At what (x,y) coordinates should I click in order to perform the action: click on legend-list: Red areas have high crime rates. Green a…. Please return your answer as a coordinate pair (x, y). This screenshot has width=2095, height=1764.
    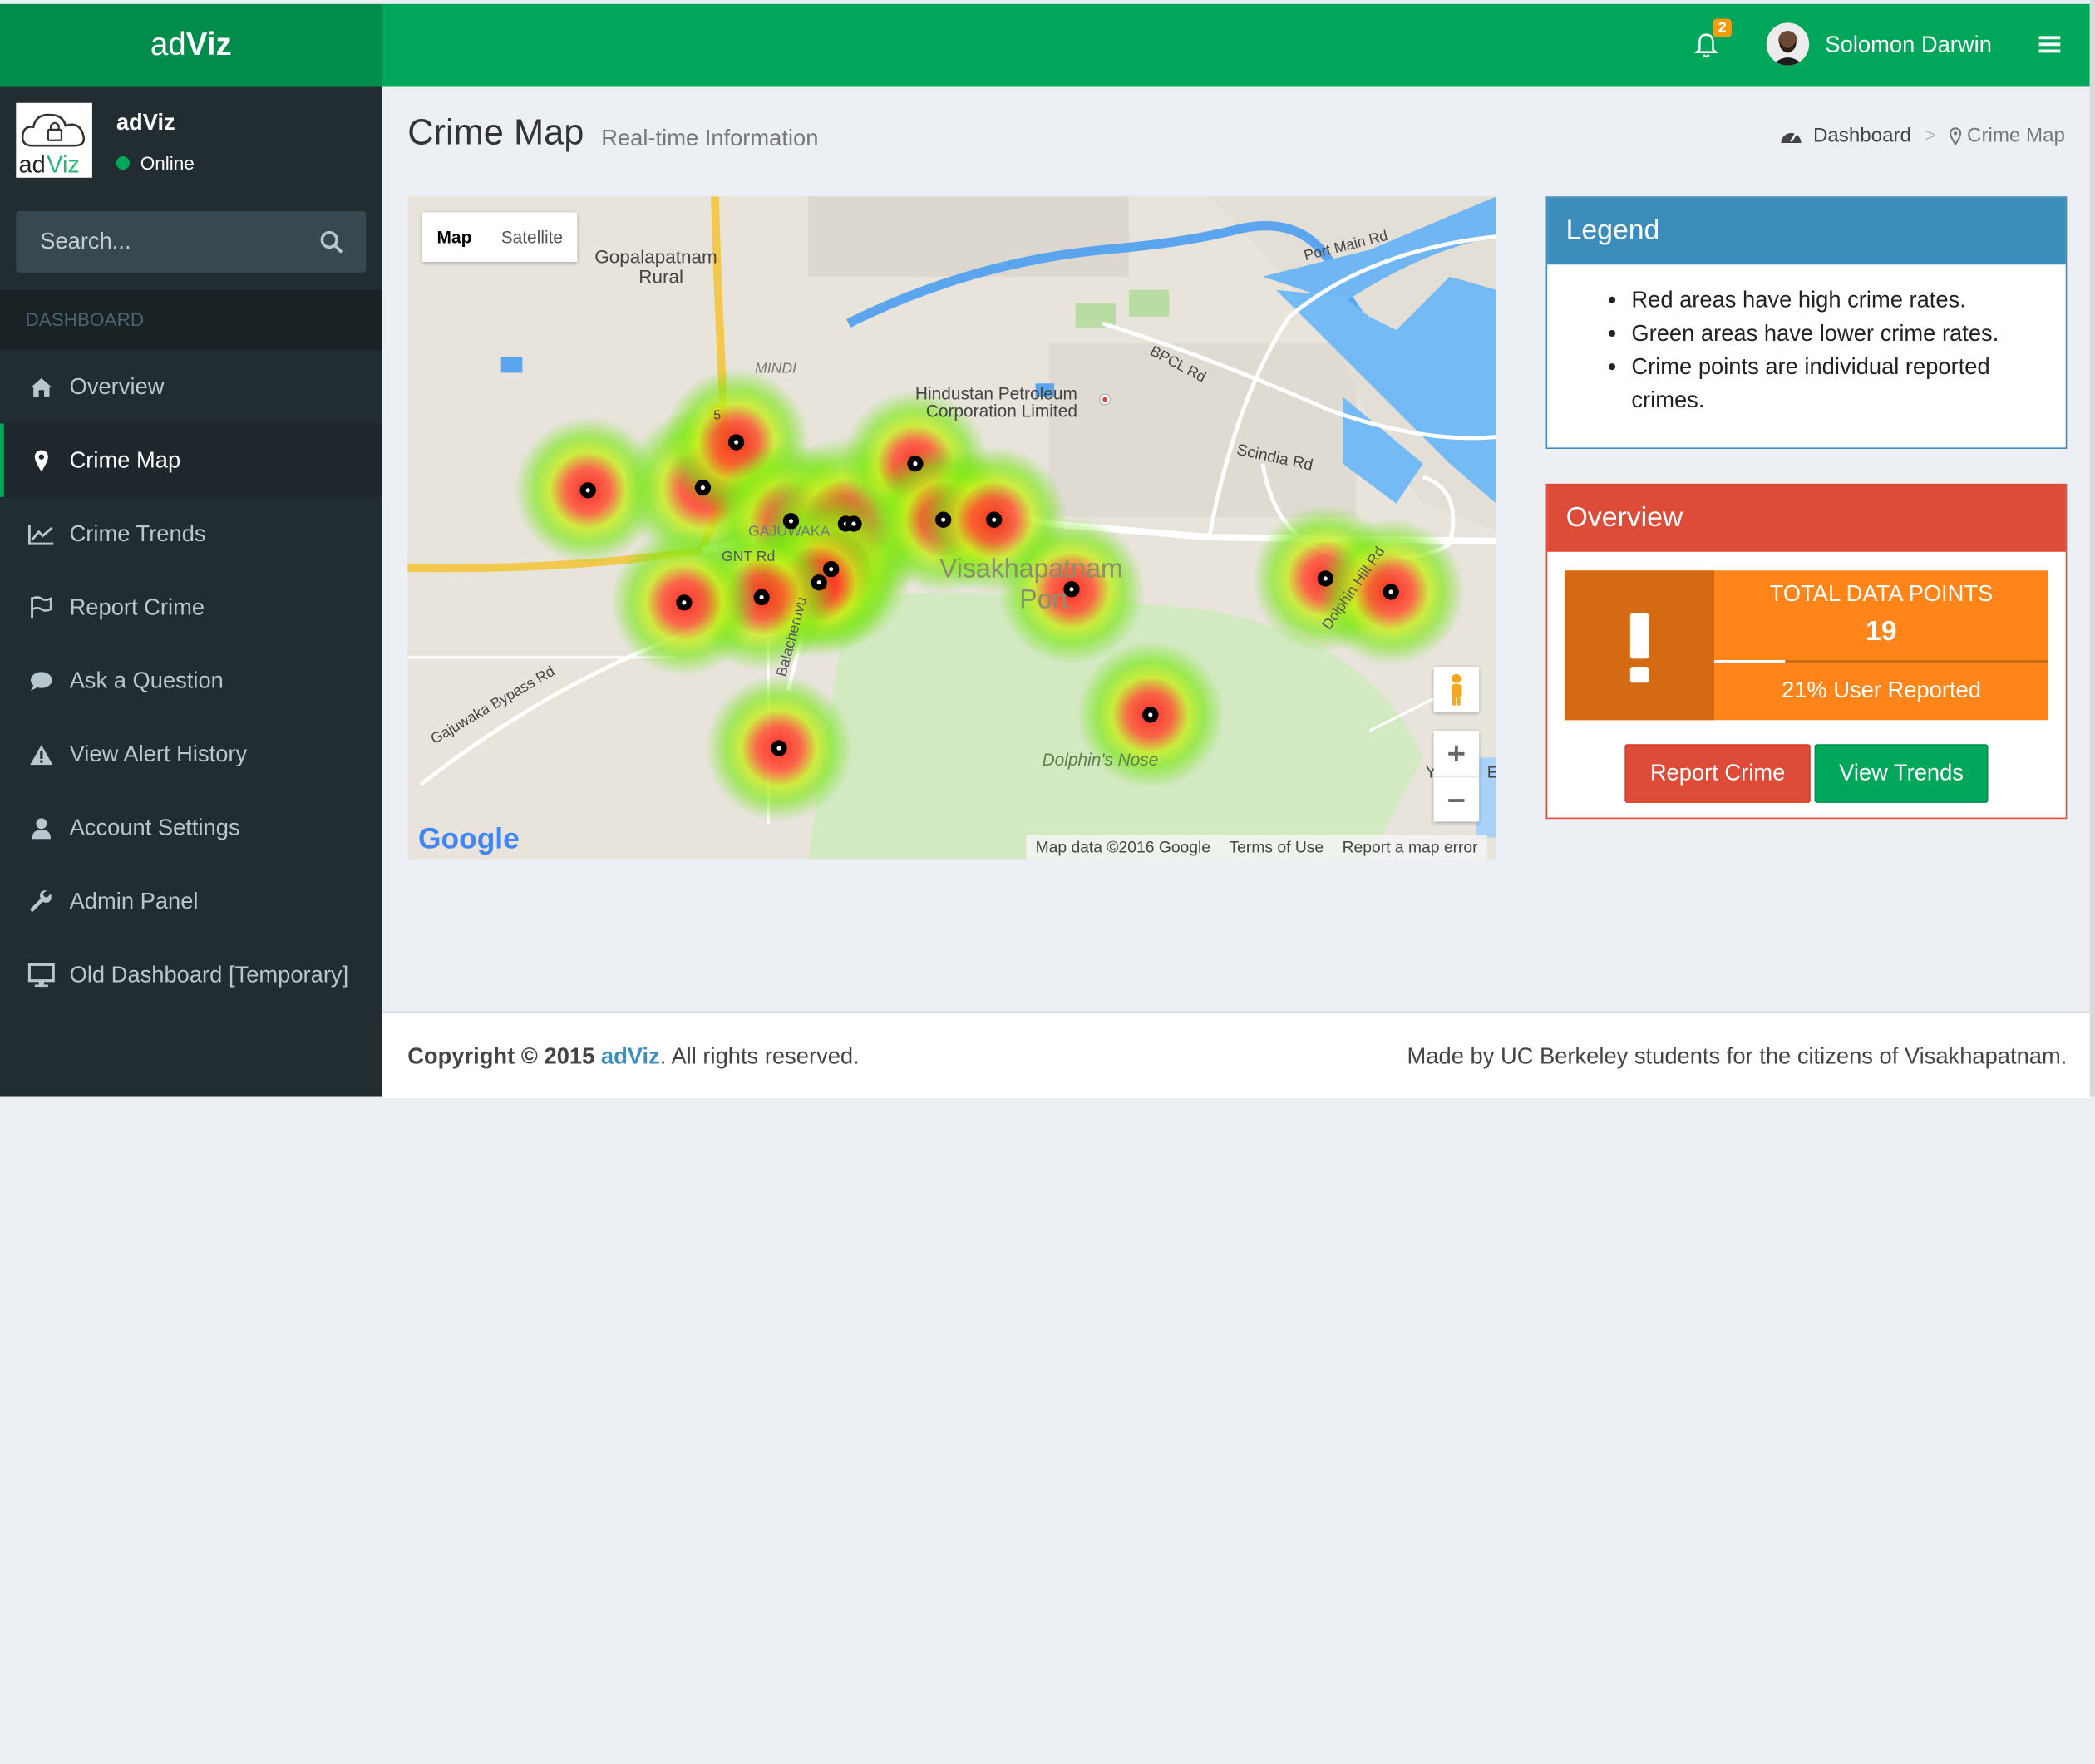
    Looking at the image, I should click on (1807, 350).